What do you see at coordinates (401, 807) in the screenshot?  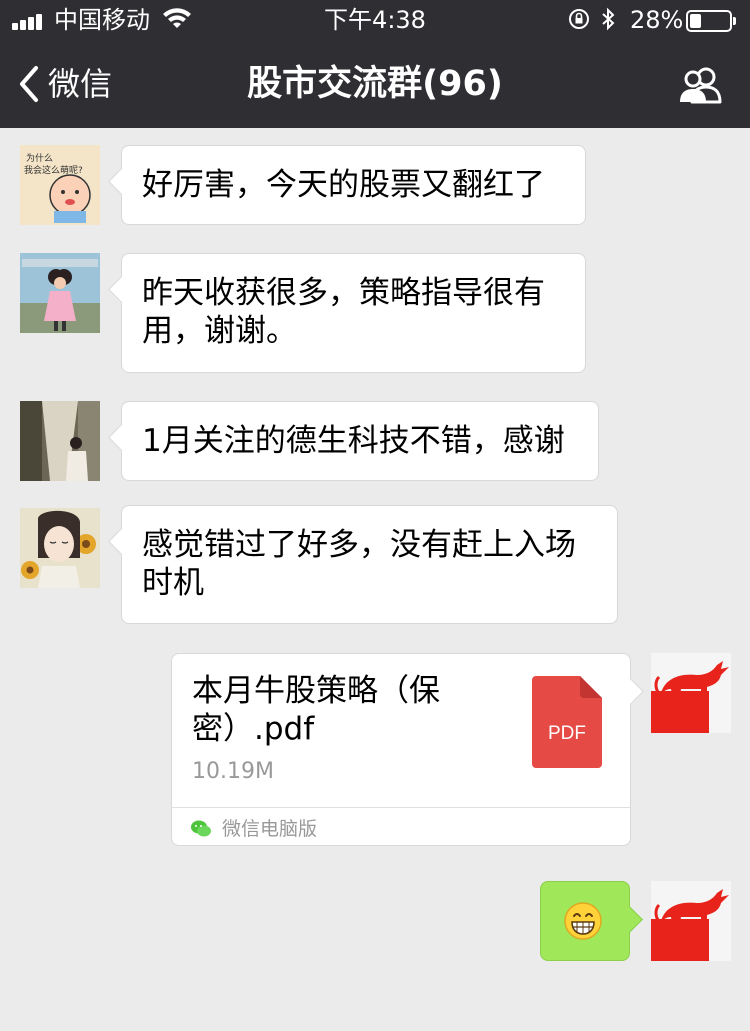 I see `divider` at bounding box center [401, 807].